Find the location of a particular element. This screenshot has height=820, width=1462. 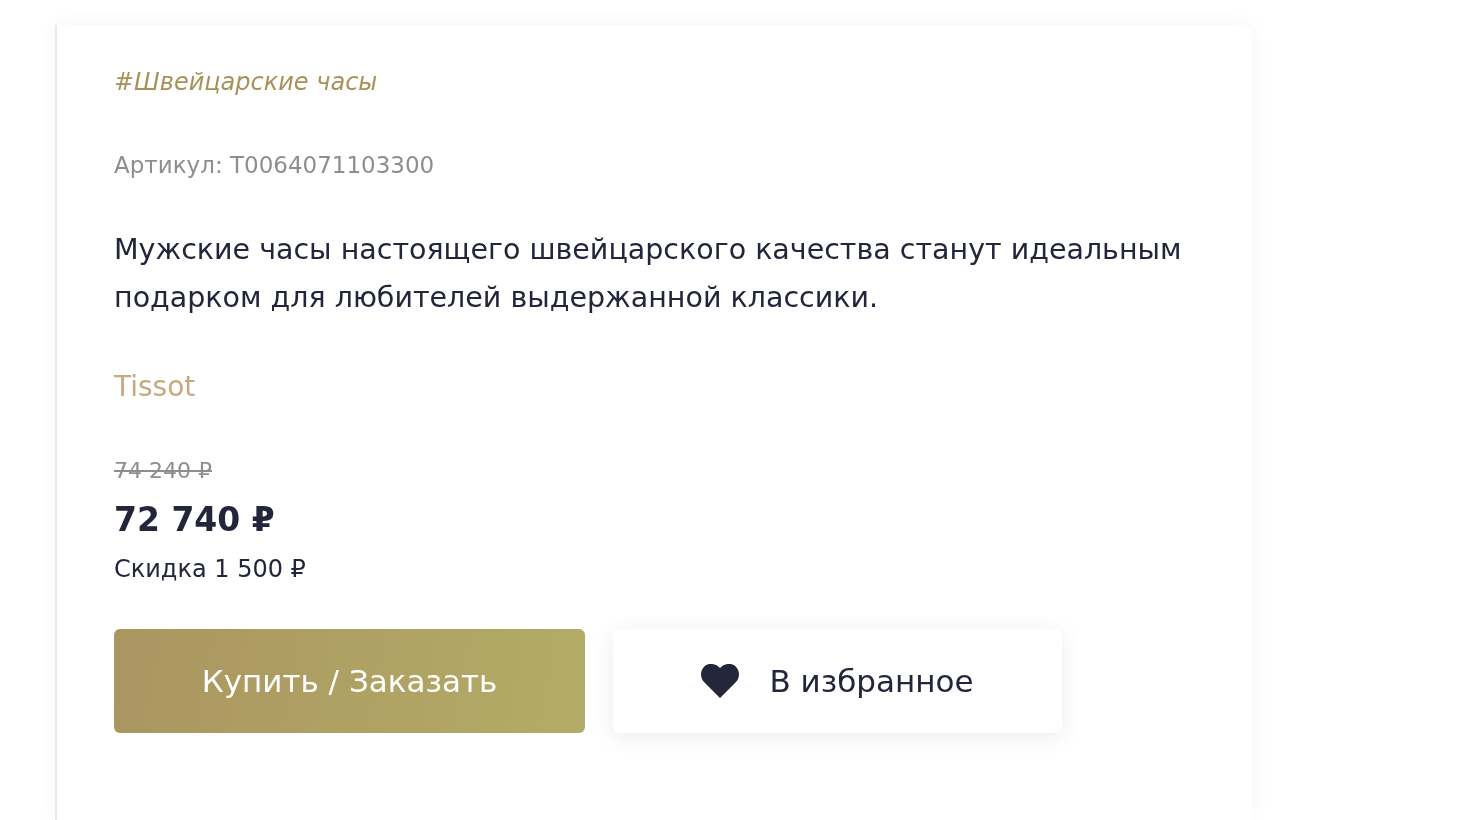

old-price: 74 240 ₽ is located at coordinates (163, 471).